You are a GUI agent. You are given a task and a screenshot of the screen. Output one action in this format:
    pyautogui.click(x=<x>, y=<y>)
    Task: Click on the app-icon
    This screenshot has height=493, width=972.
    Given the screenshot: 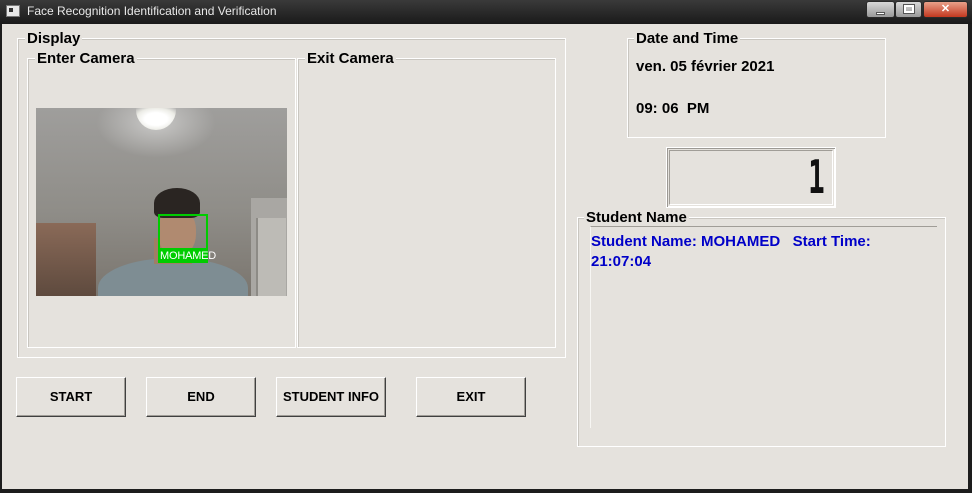 What is the action you would take?
    pyautogui.click(x=13, y=11)
    